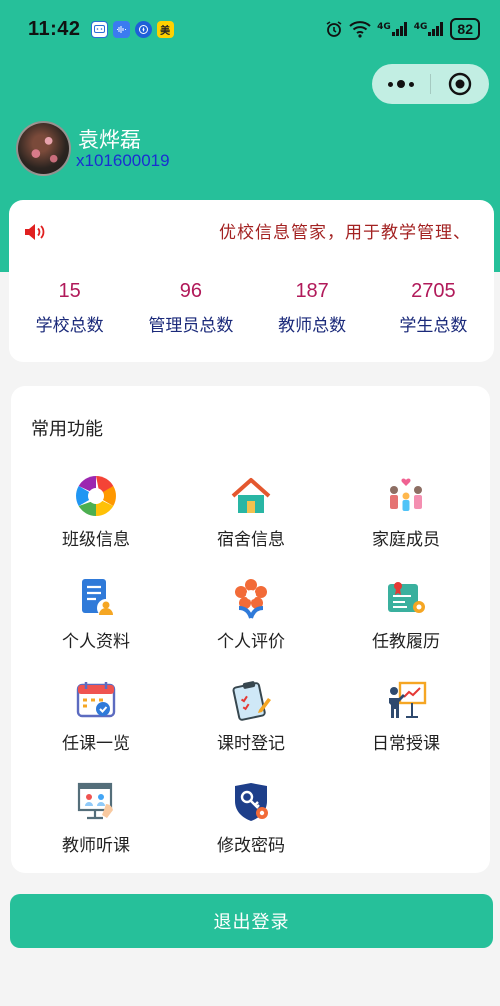 Image resolution: width=500 pixels, height=1006 pixels. What do you see at coordinates (43, 148) in the screenshot?
I see `user-avatar` at bounding box center [43, 148].